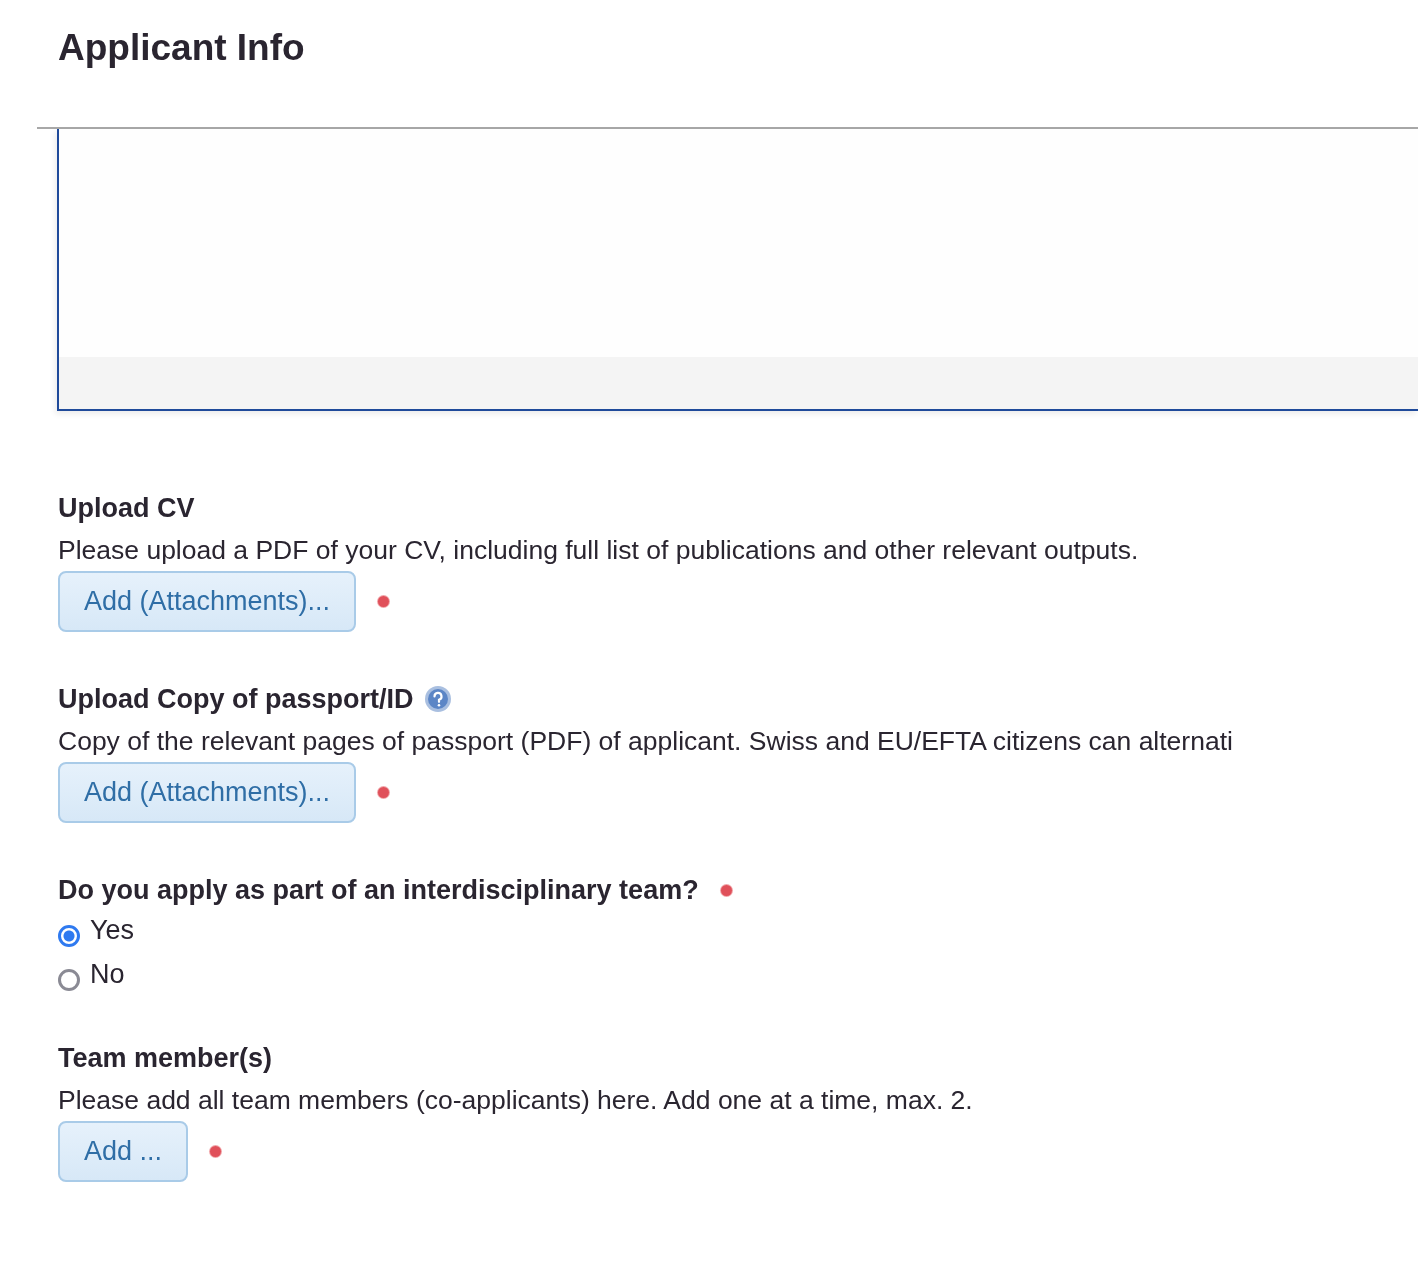  I want to click on field-description: Copy of the relevant pages of passport (PDF) of applicant. Swiss and EU/EFTA citizens can alternati, so click(646, 741).